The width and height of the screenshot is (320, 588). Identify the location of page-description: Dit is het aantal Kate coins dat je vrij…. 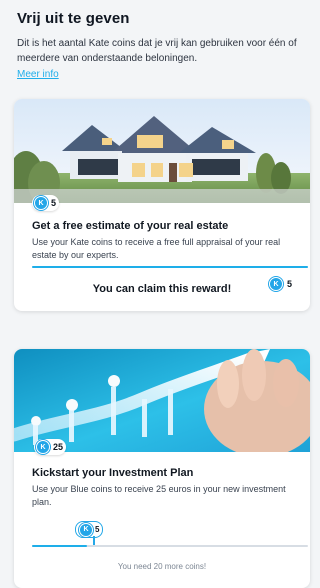
(157, 51).